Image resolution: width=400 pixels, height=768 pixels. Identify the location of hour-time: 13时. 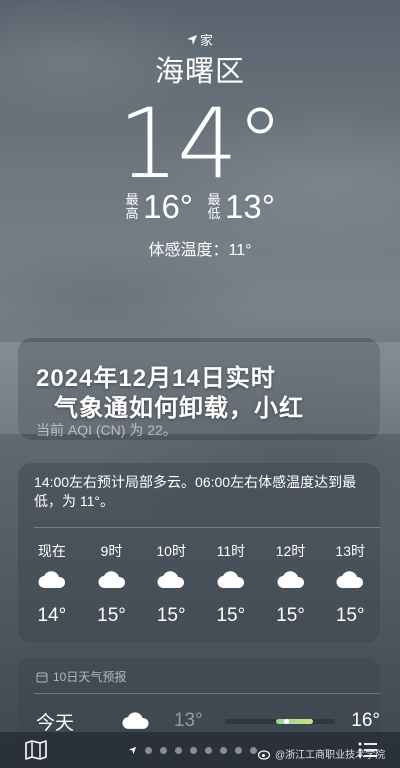
(350, 551).